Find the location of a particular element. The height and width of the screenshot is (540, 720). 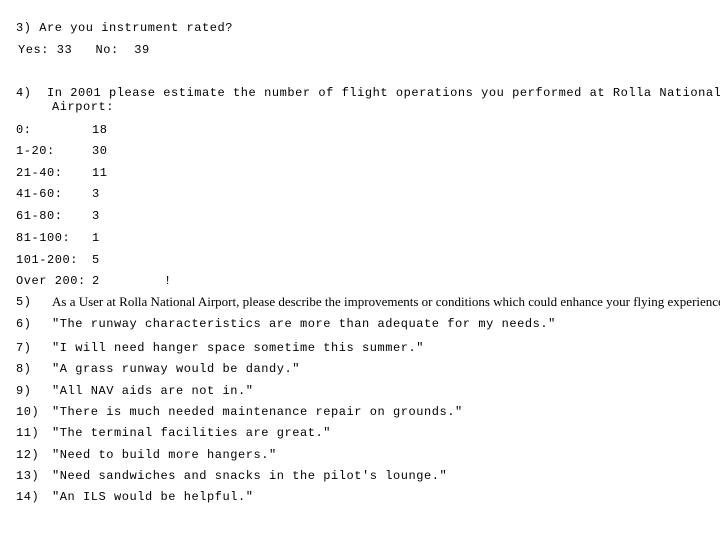

question-4-text-line-2: Airport: is located at coordinates (83, 107).